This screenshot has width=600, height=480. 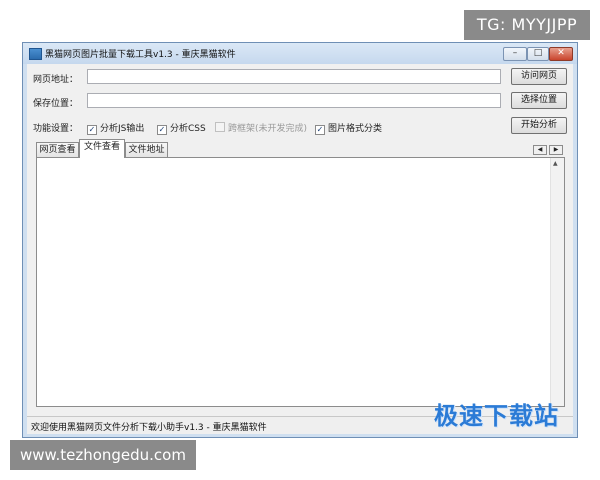 What do you see at coordinates (56, 129) in the screenshot?
I see `options-label: 功能设置：` at bounding box center [56, 129].